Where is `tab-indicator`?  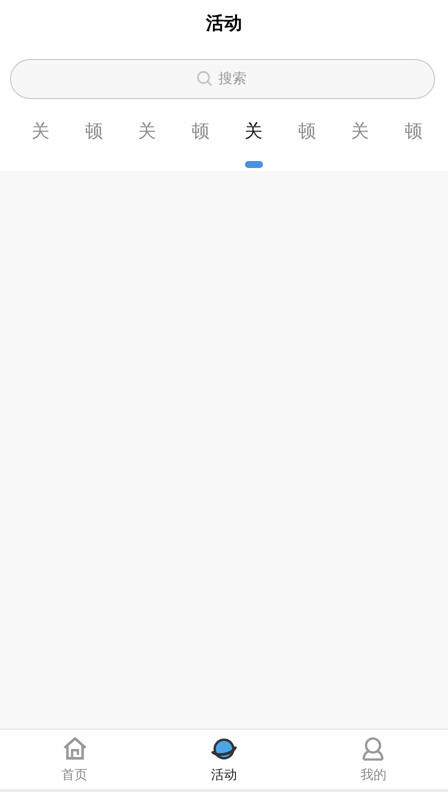
tab-indicator is located at coordinates (253, 164).